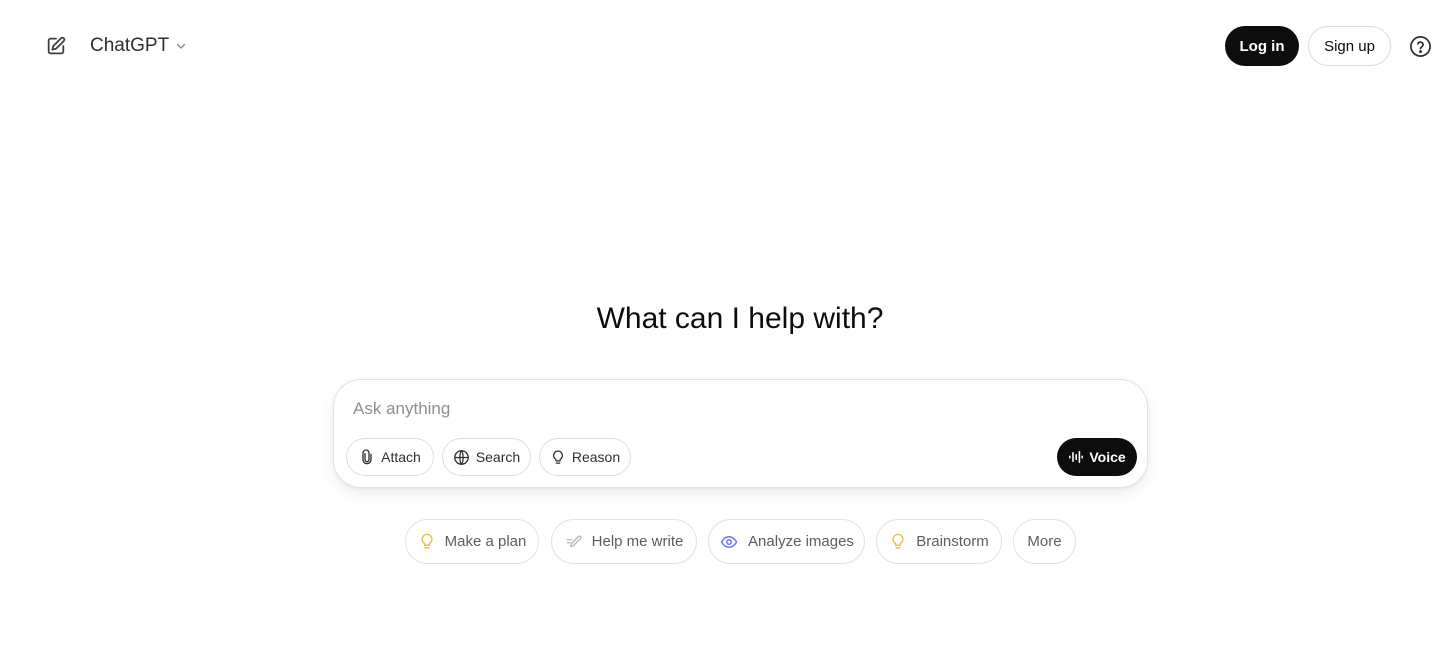  I want to click on suggestion-label: Make a plan, so click(485, 541).